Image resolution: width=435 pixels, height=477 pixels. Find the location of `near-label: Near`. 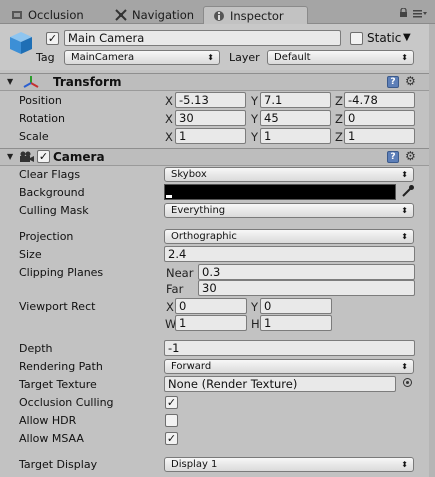

near-label: Near is located at coordinates (179, 273).